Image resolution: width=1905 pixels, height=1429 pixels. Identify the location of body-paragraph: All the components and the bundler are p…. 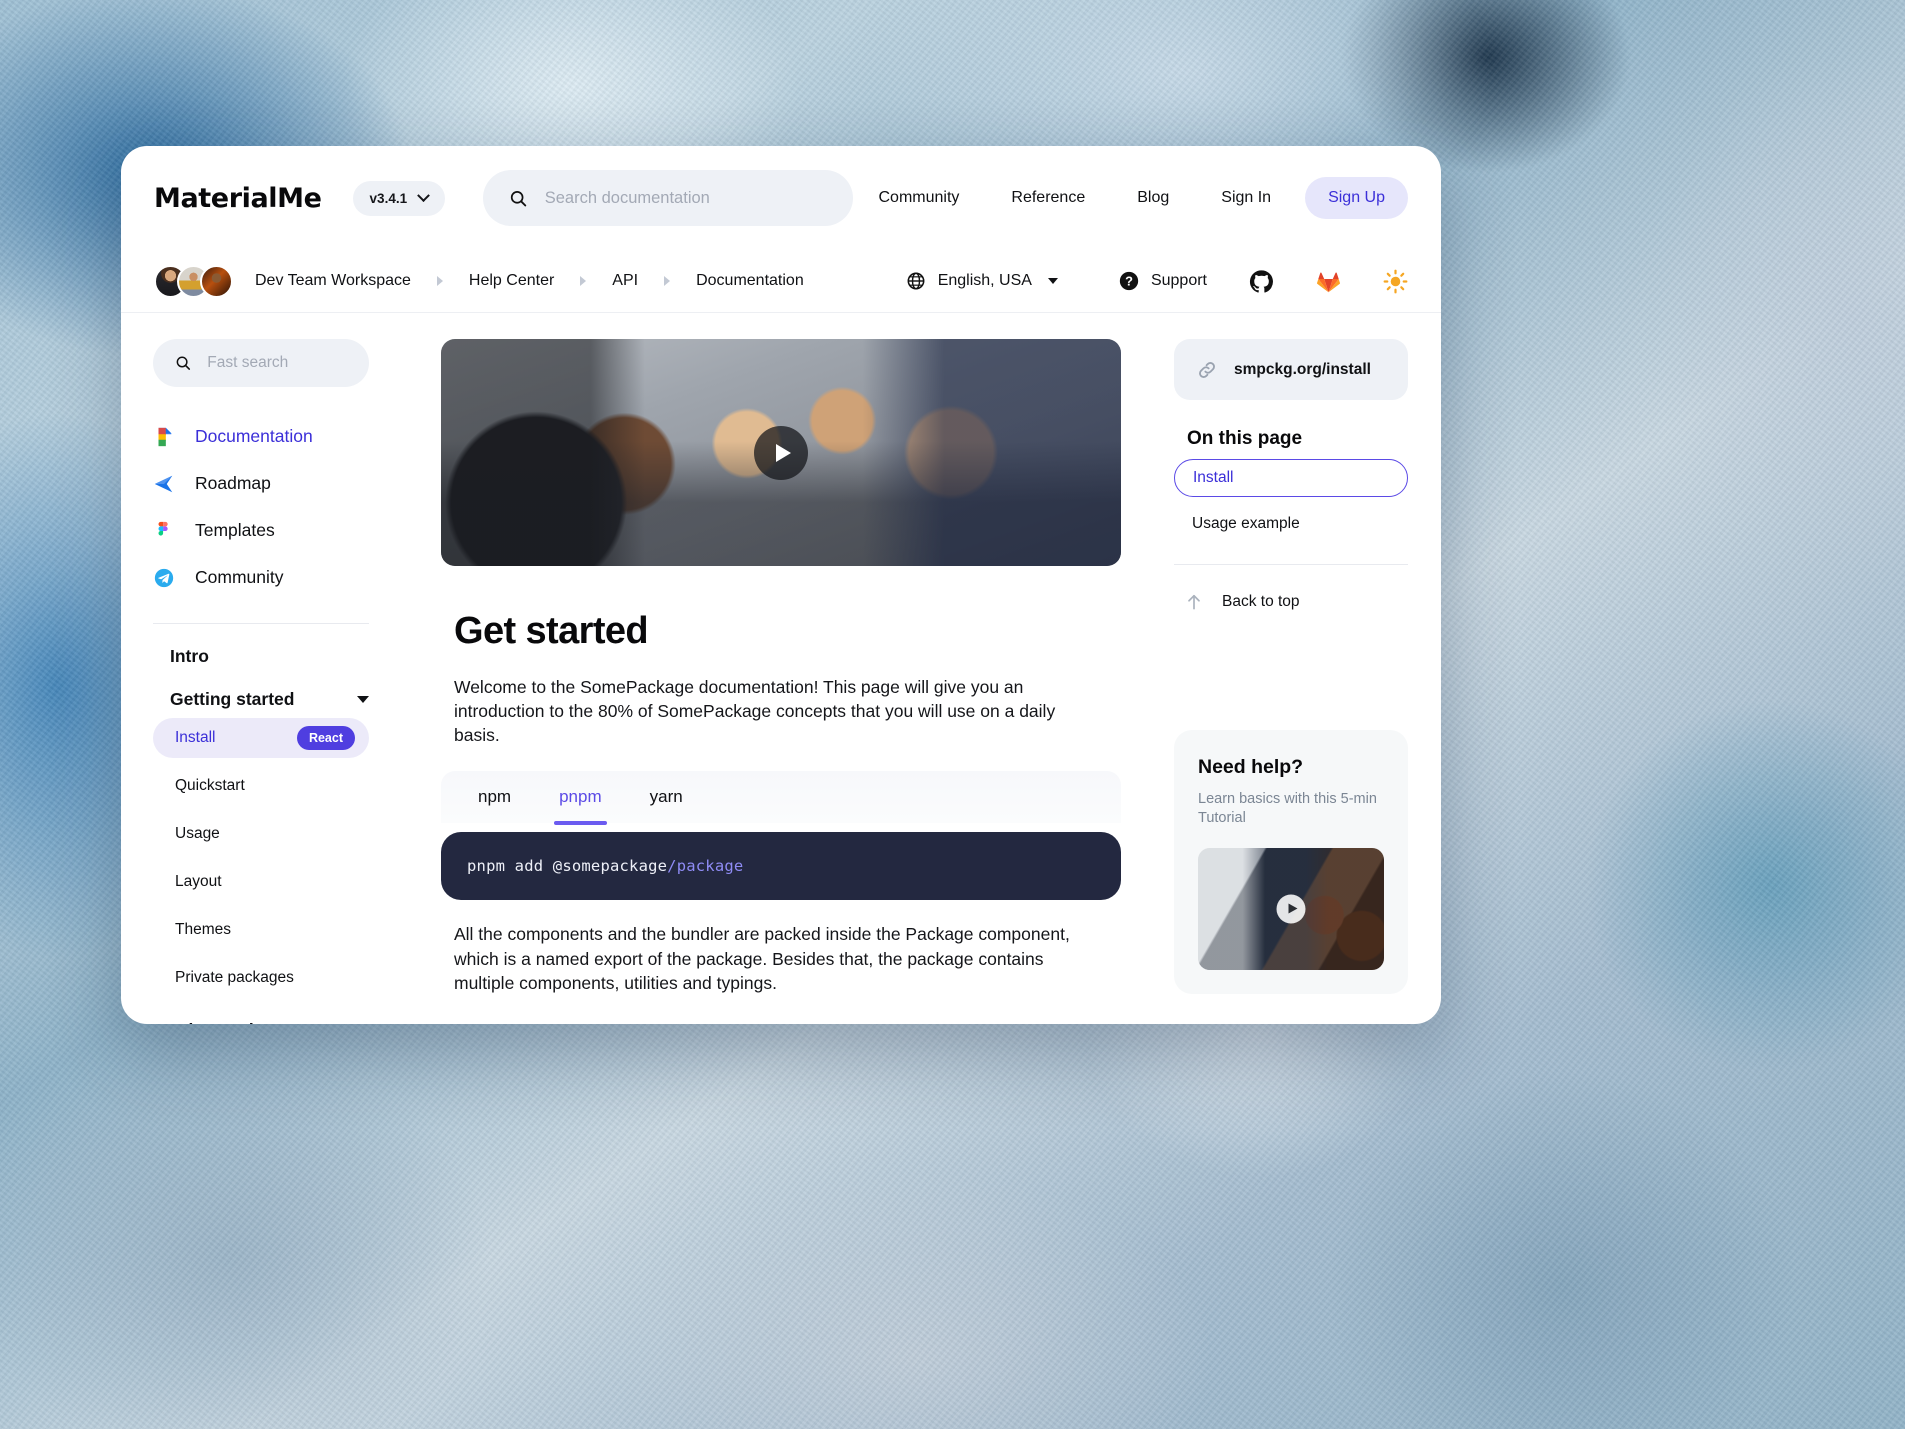
(762, 958).